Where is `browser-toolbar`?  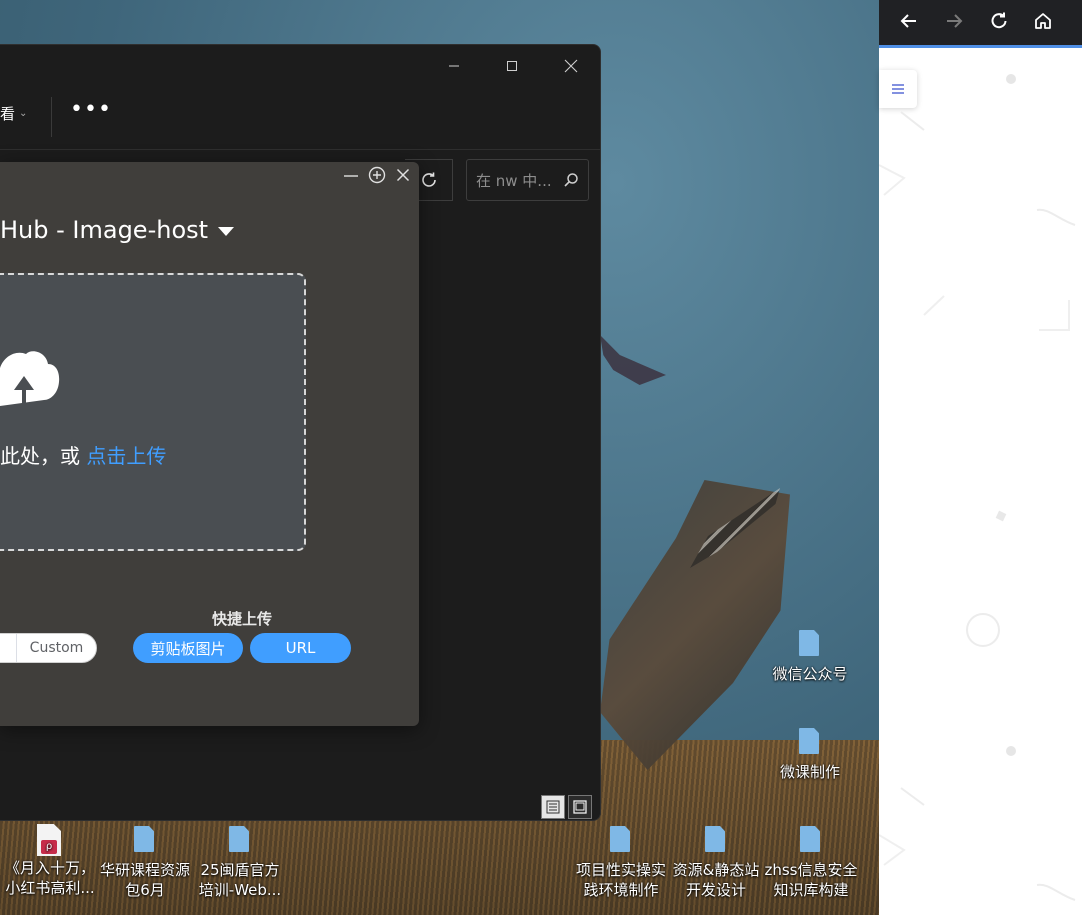
browser-toolbar is located at coordinates (980, 24).